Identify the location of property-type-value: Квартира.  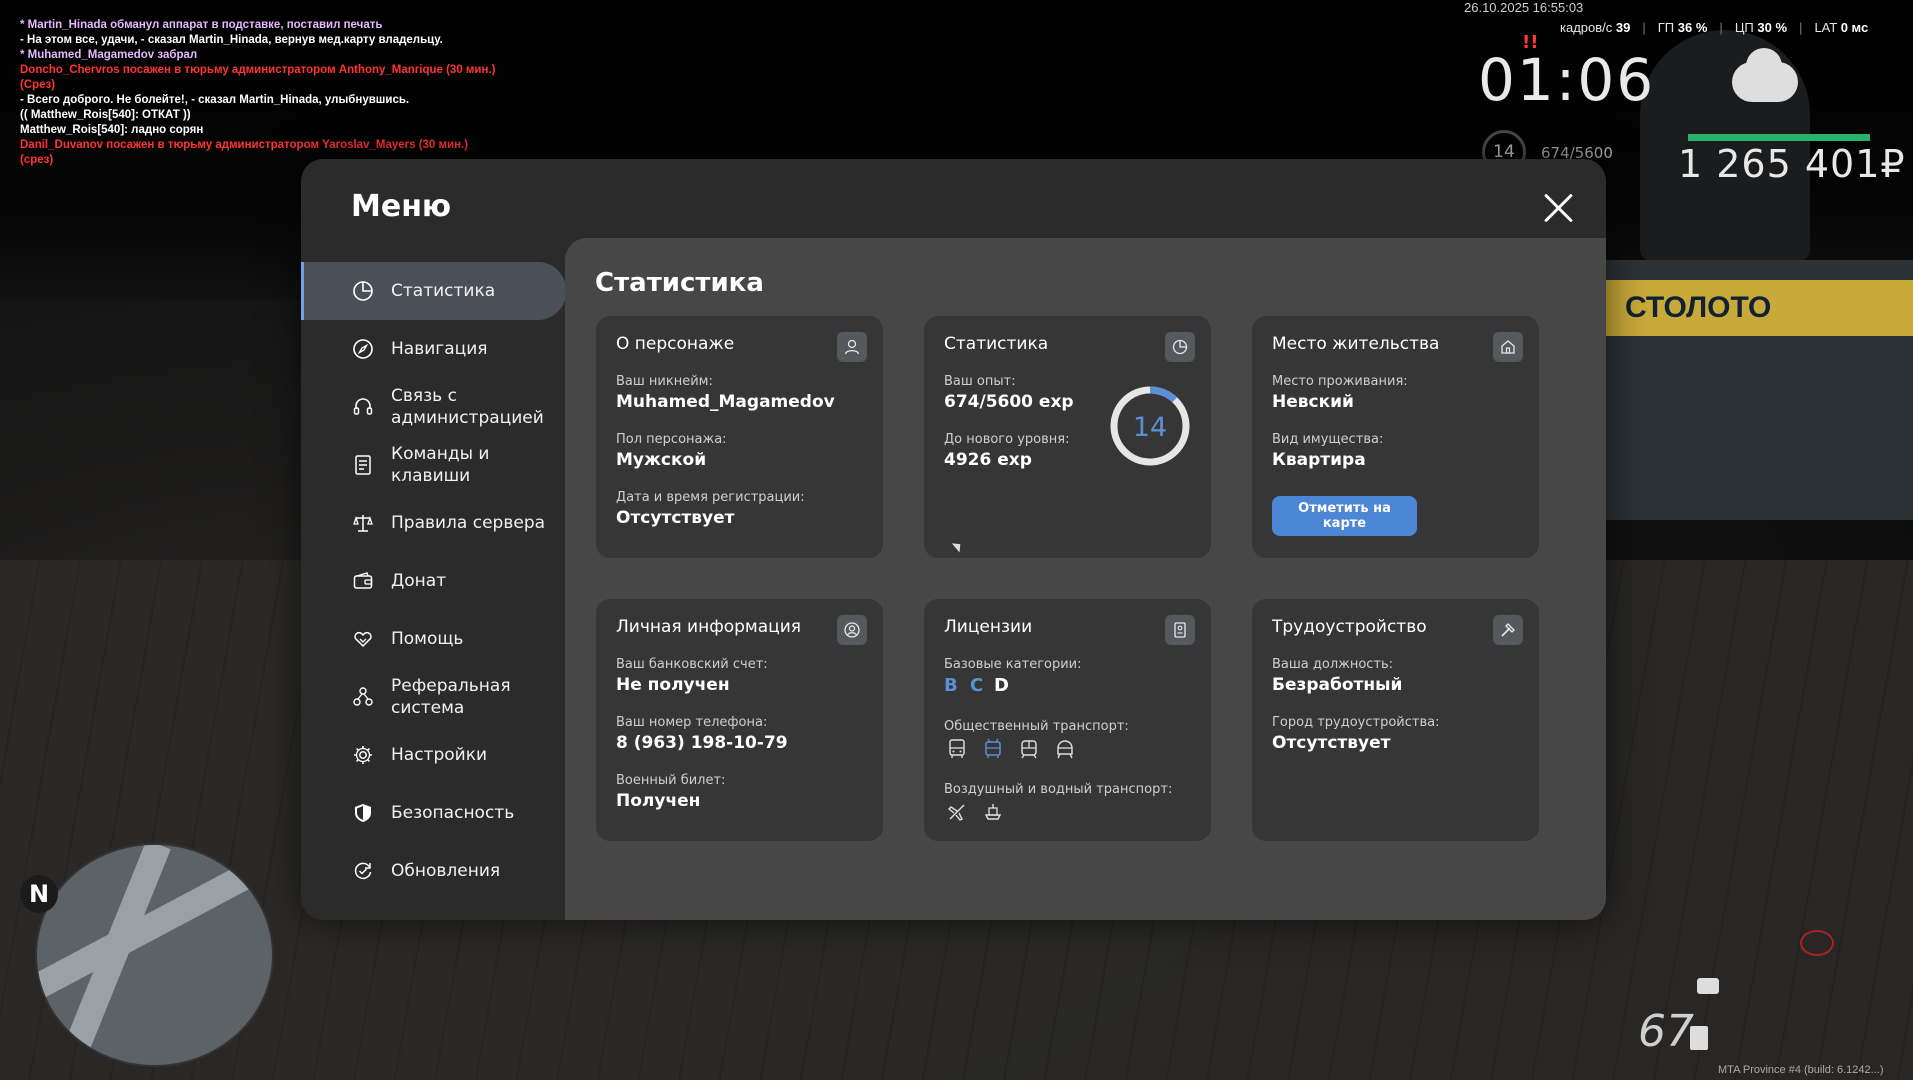
(1319, 460).